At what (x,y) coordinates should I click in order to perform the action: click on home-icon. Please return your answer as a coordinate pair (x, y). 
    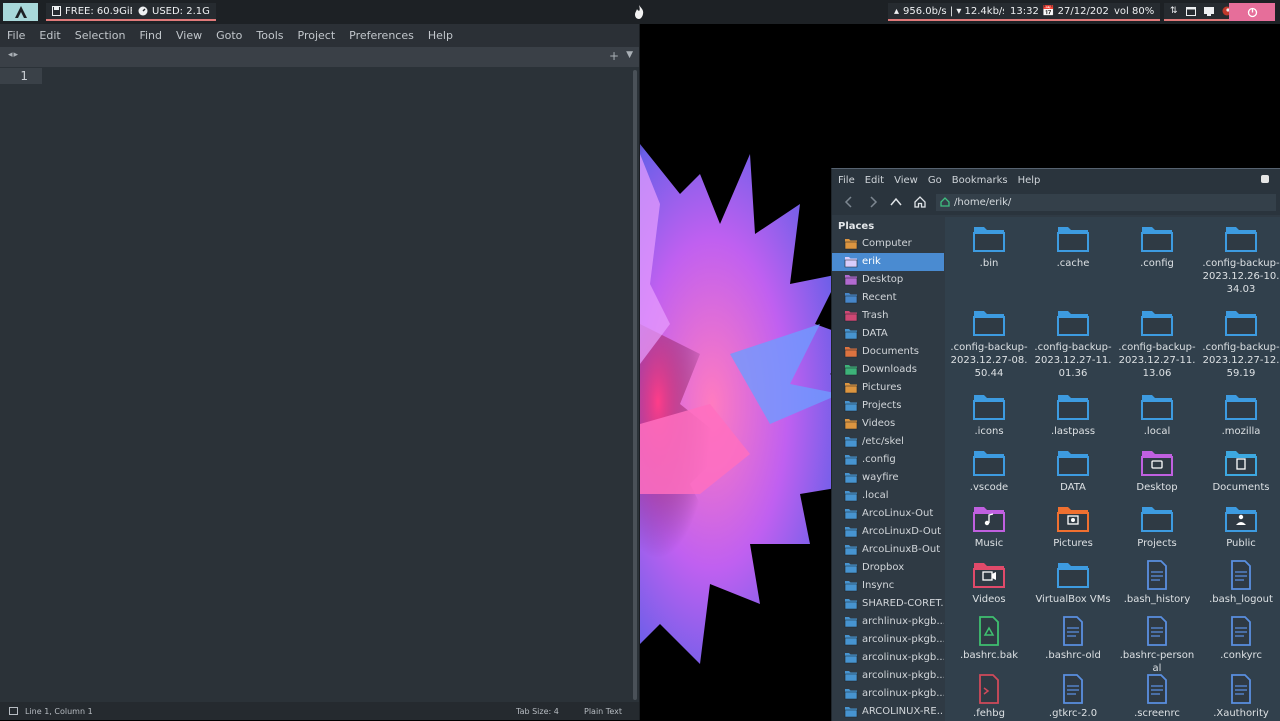
    Looking at the image, I should click on (920, 202).